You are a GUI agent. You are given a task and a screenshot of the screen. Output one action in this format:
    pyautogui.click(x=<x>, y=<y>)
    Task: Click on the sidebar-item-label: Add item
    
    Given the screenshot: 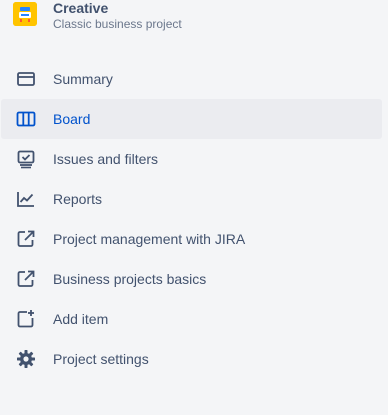 What is the action you would take?
    pyautogui.click(x=81, y=319)
    